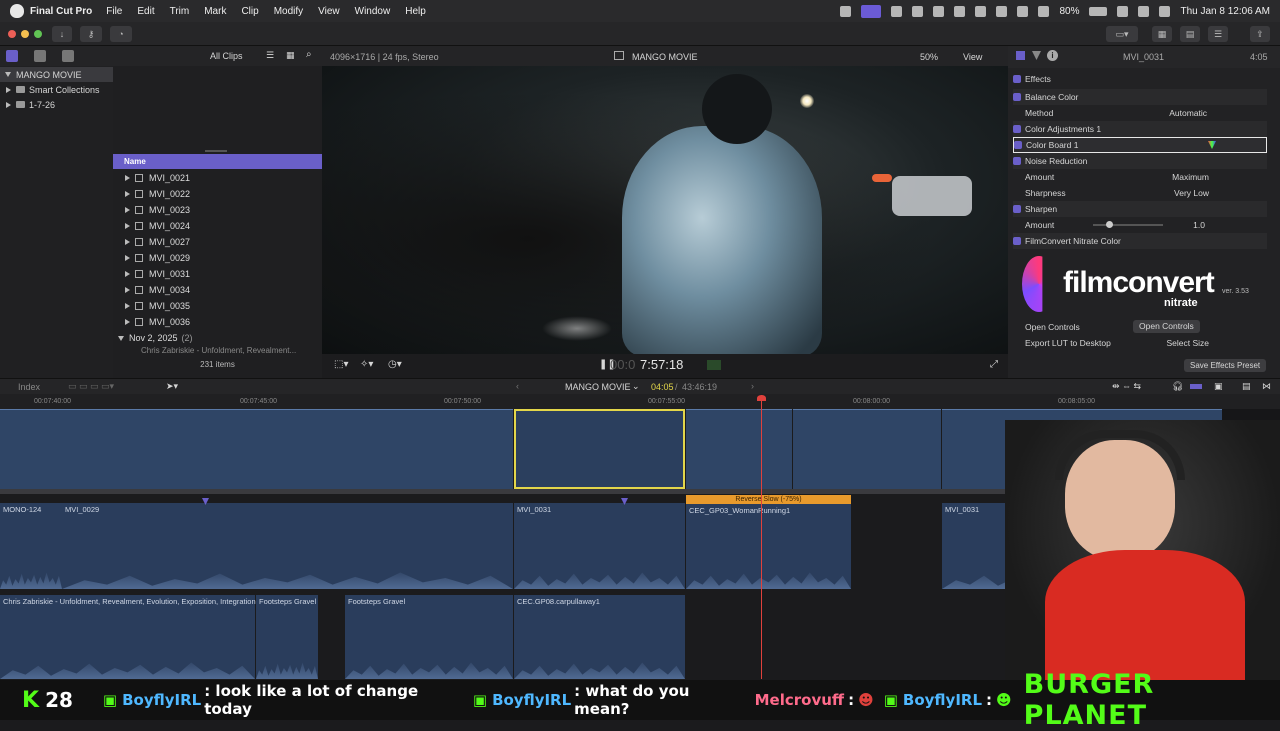  What do you see at coordinates (1017, 129) in the screenshot?
I see `color-adjustments-checkbox` at bounding box center [1017, 129].